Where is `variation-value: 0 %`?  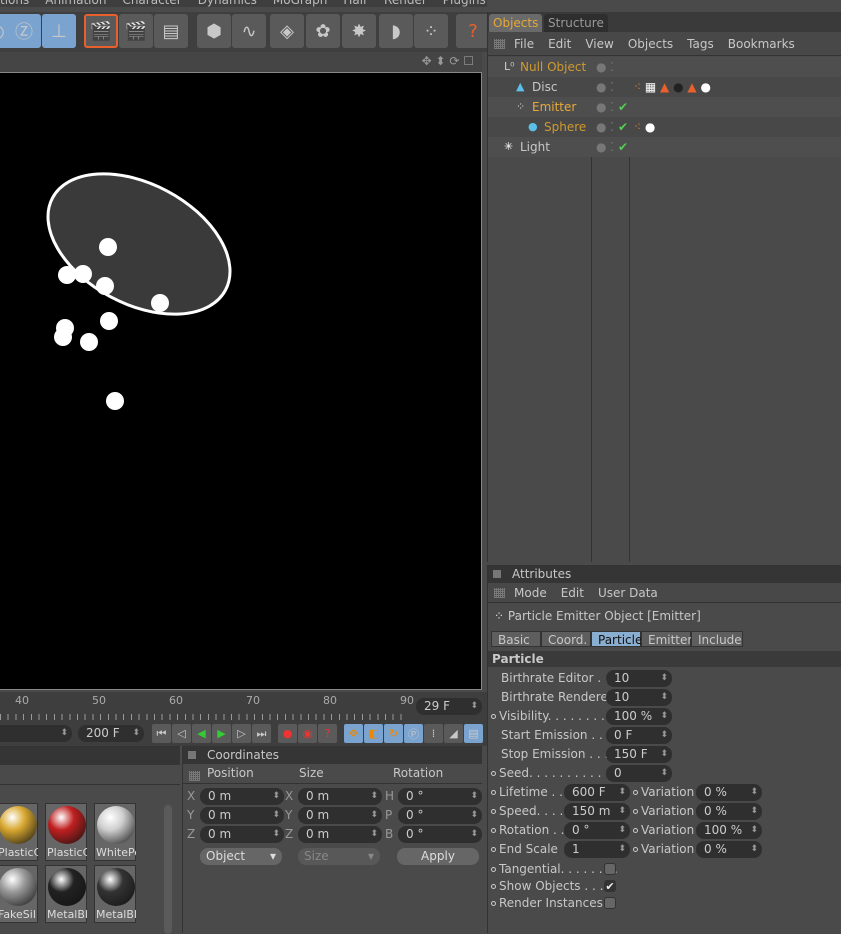
variation-value: 0 % is located at coordinates (729, 849).